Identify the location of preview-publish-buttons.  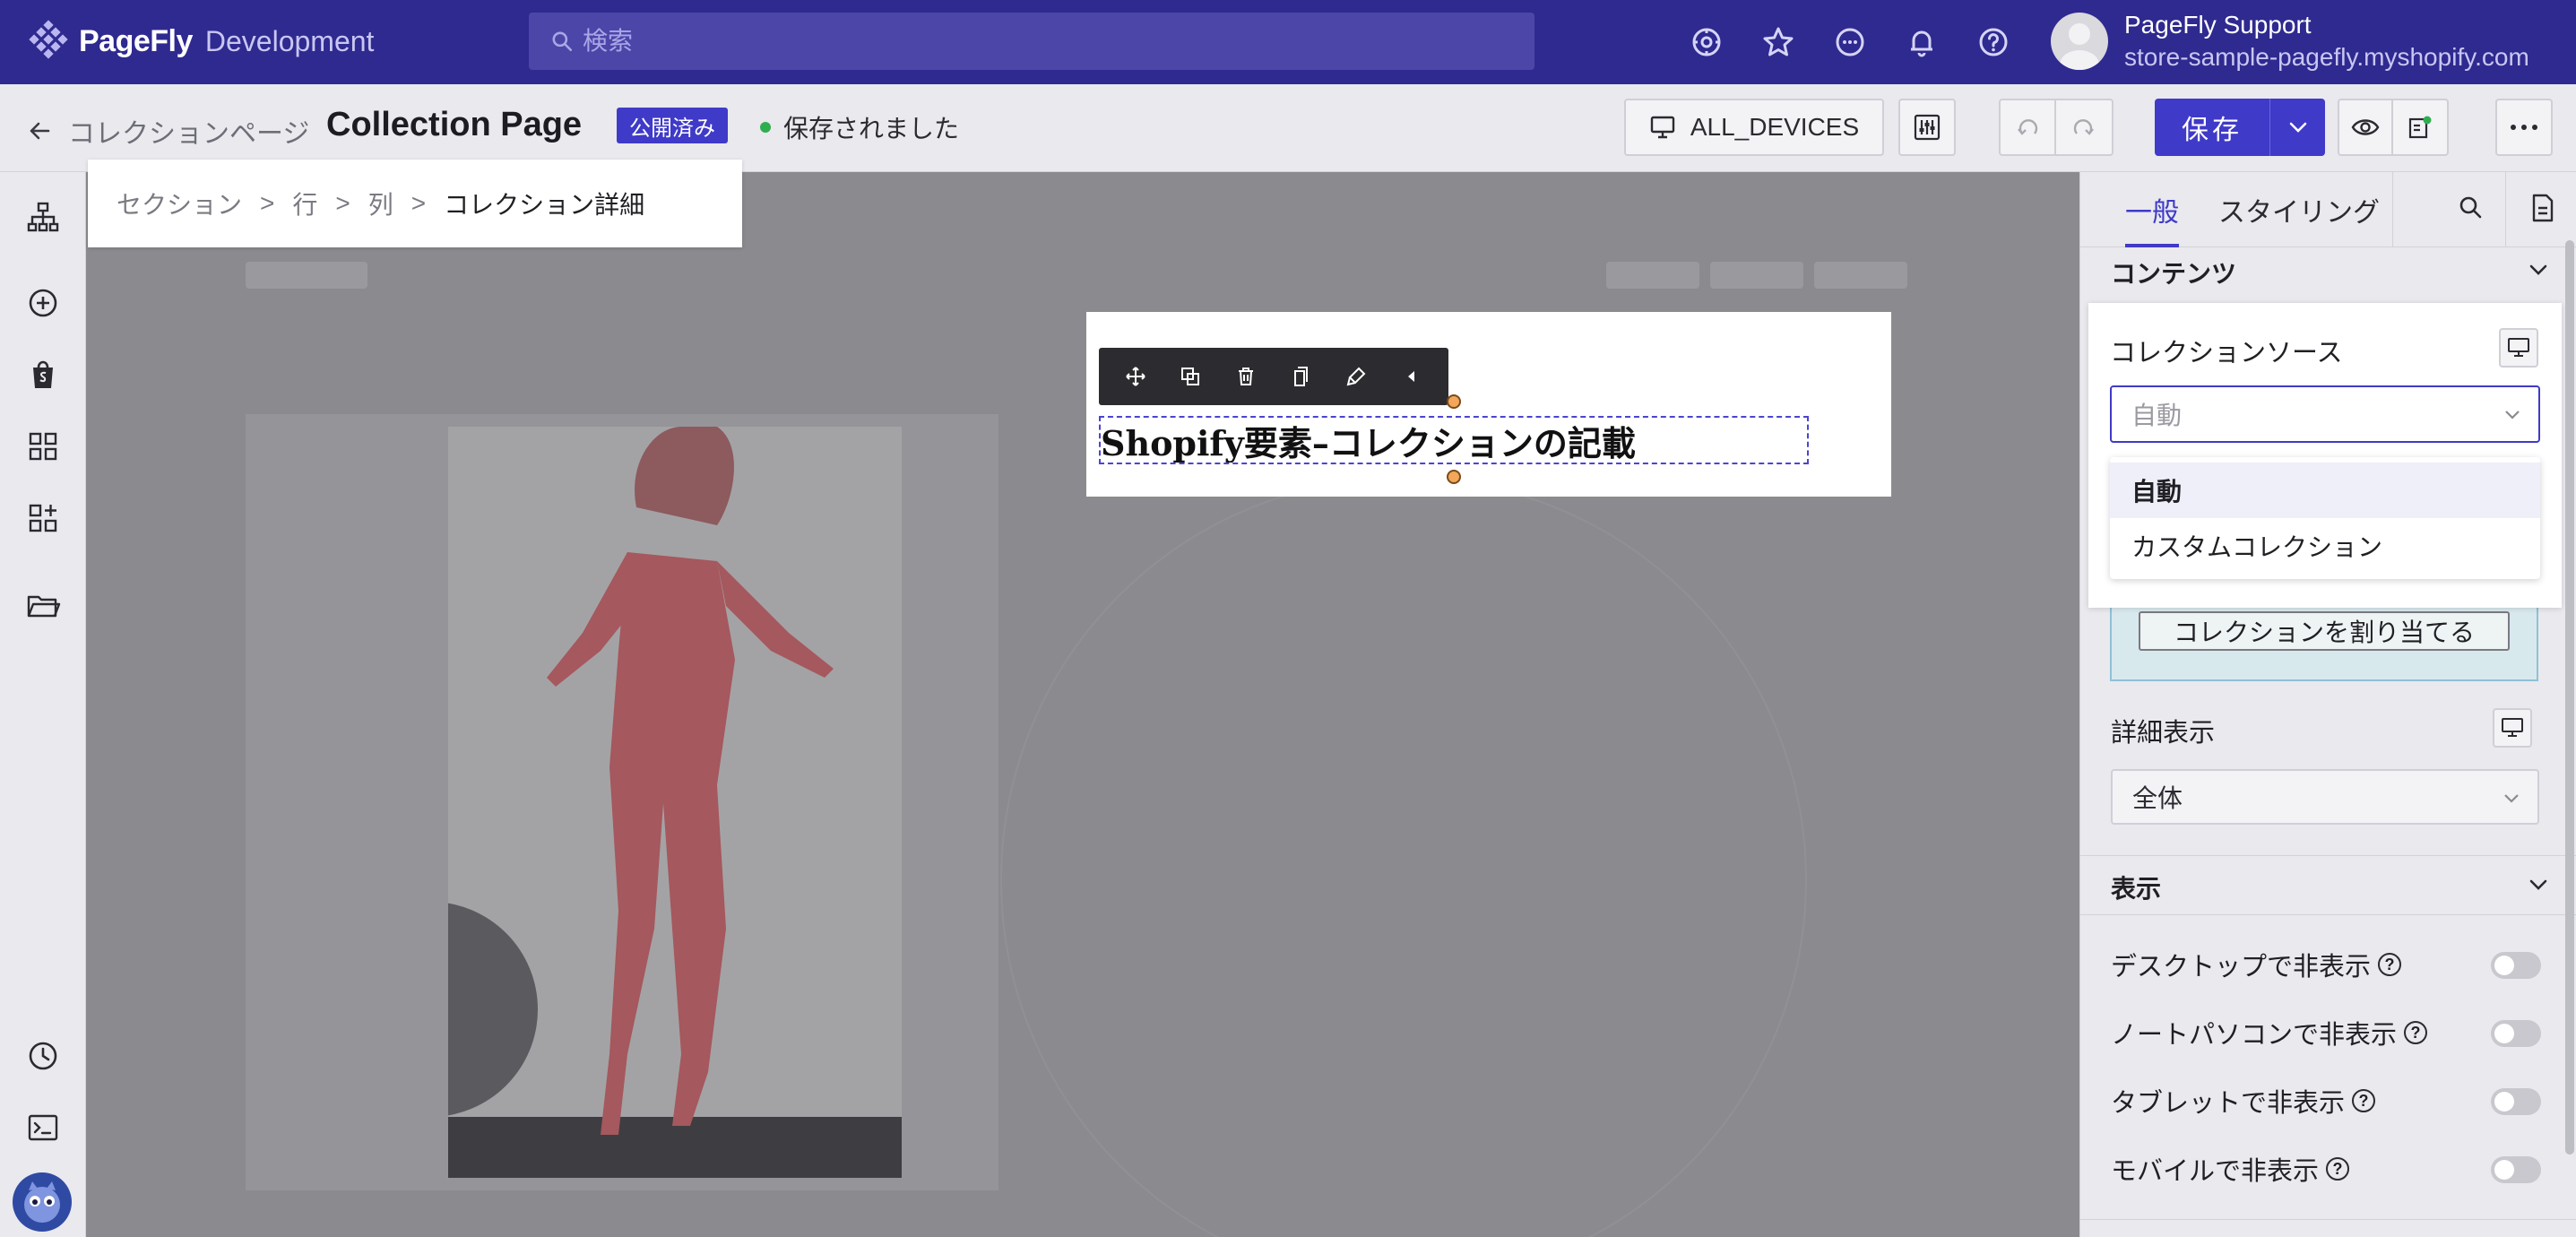
(2393, 127).